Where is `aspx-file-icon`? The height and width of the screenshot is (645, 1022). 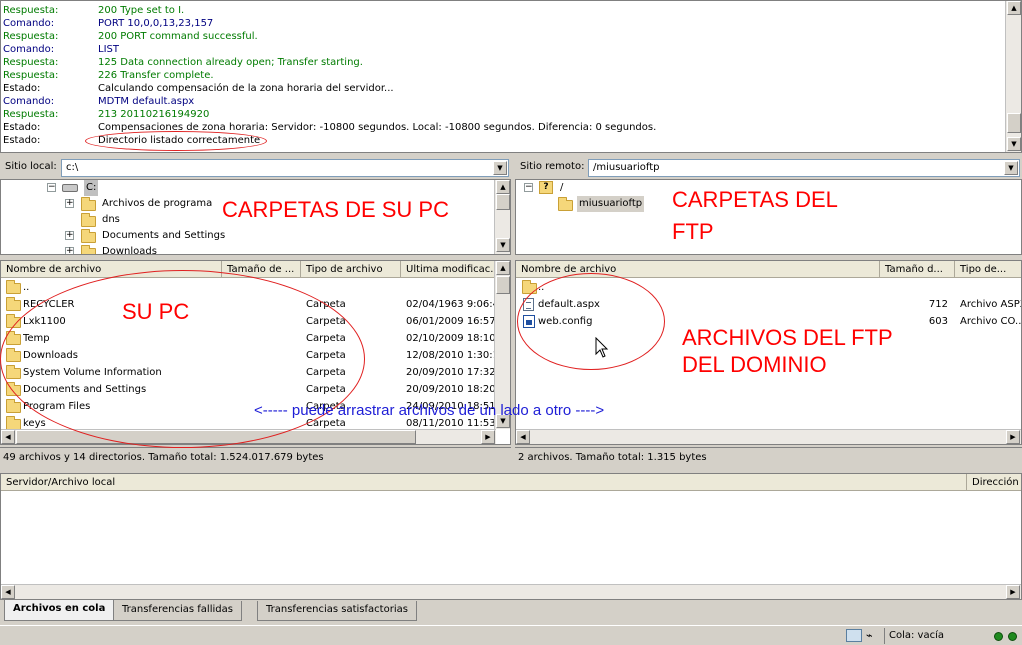 aspx-file-icon is located at coordinates (528, 304).